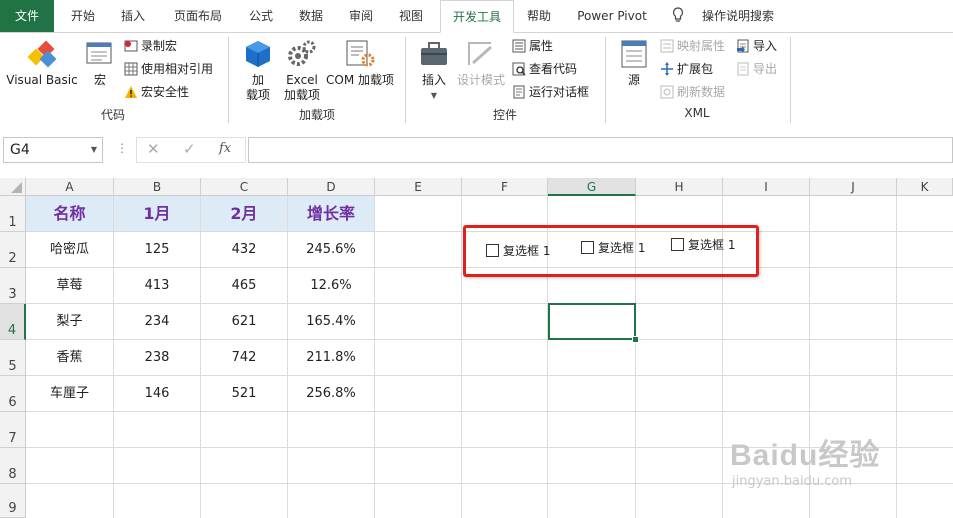 The width and height of the screenshot is (953, 518). Describe the element at coordinates (157, 213) in the screenshot. I see `table-header-cell: 1月` at that location.